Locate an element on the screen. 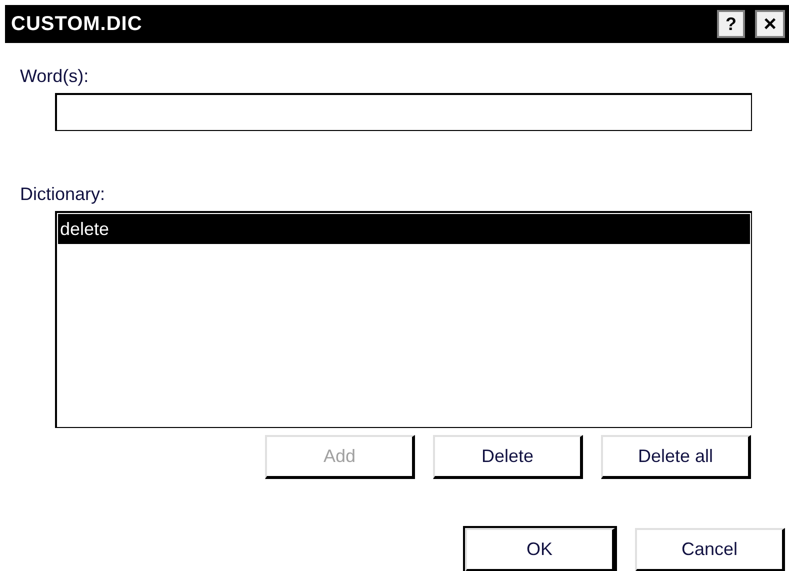 This screenshot has width=789, height=571. word-label: Word(s): is located at coordinates (55, 76).